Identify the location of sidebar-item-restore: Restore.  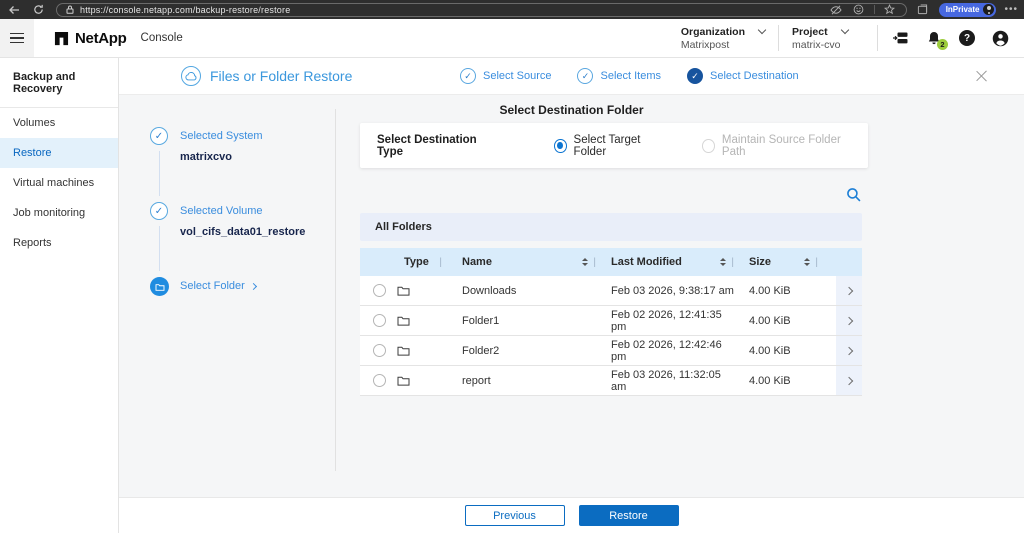
(59, 153).